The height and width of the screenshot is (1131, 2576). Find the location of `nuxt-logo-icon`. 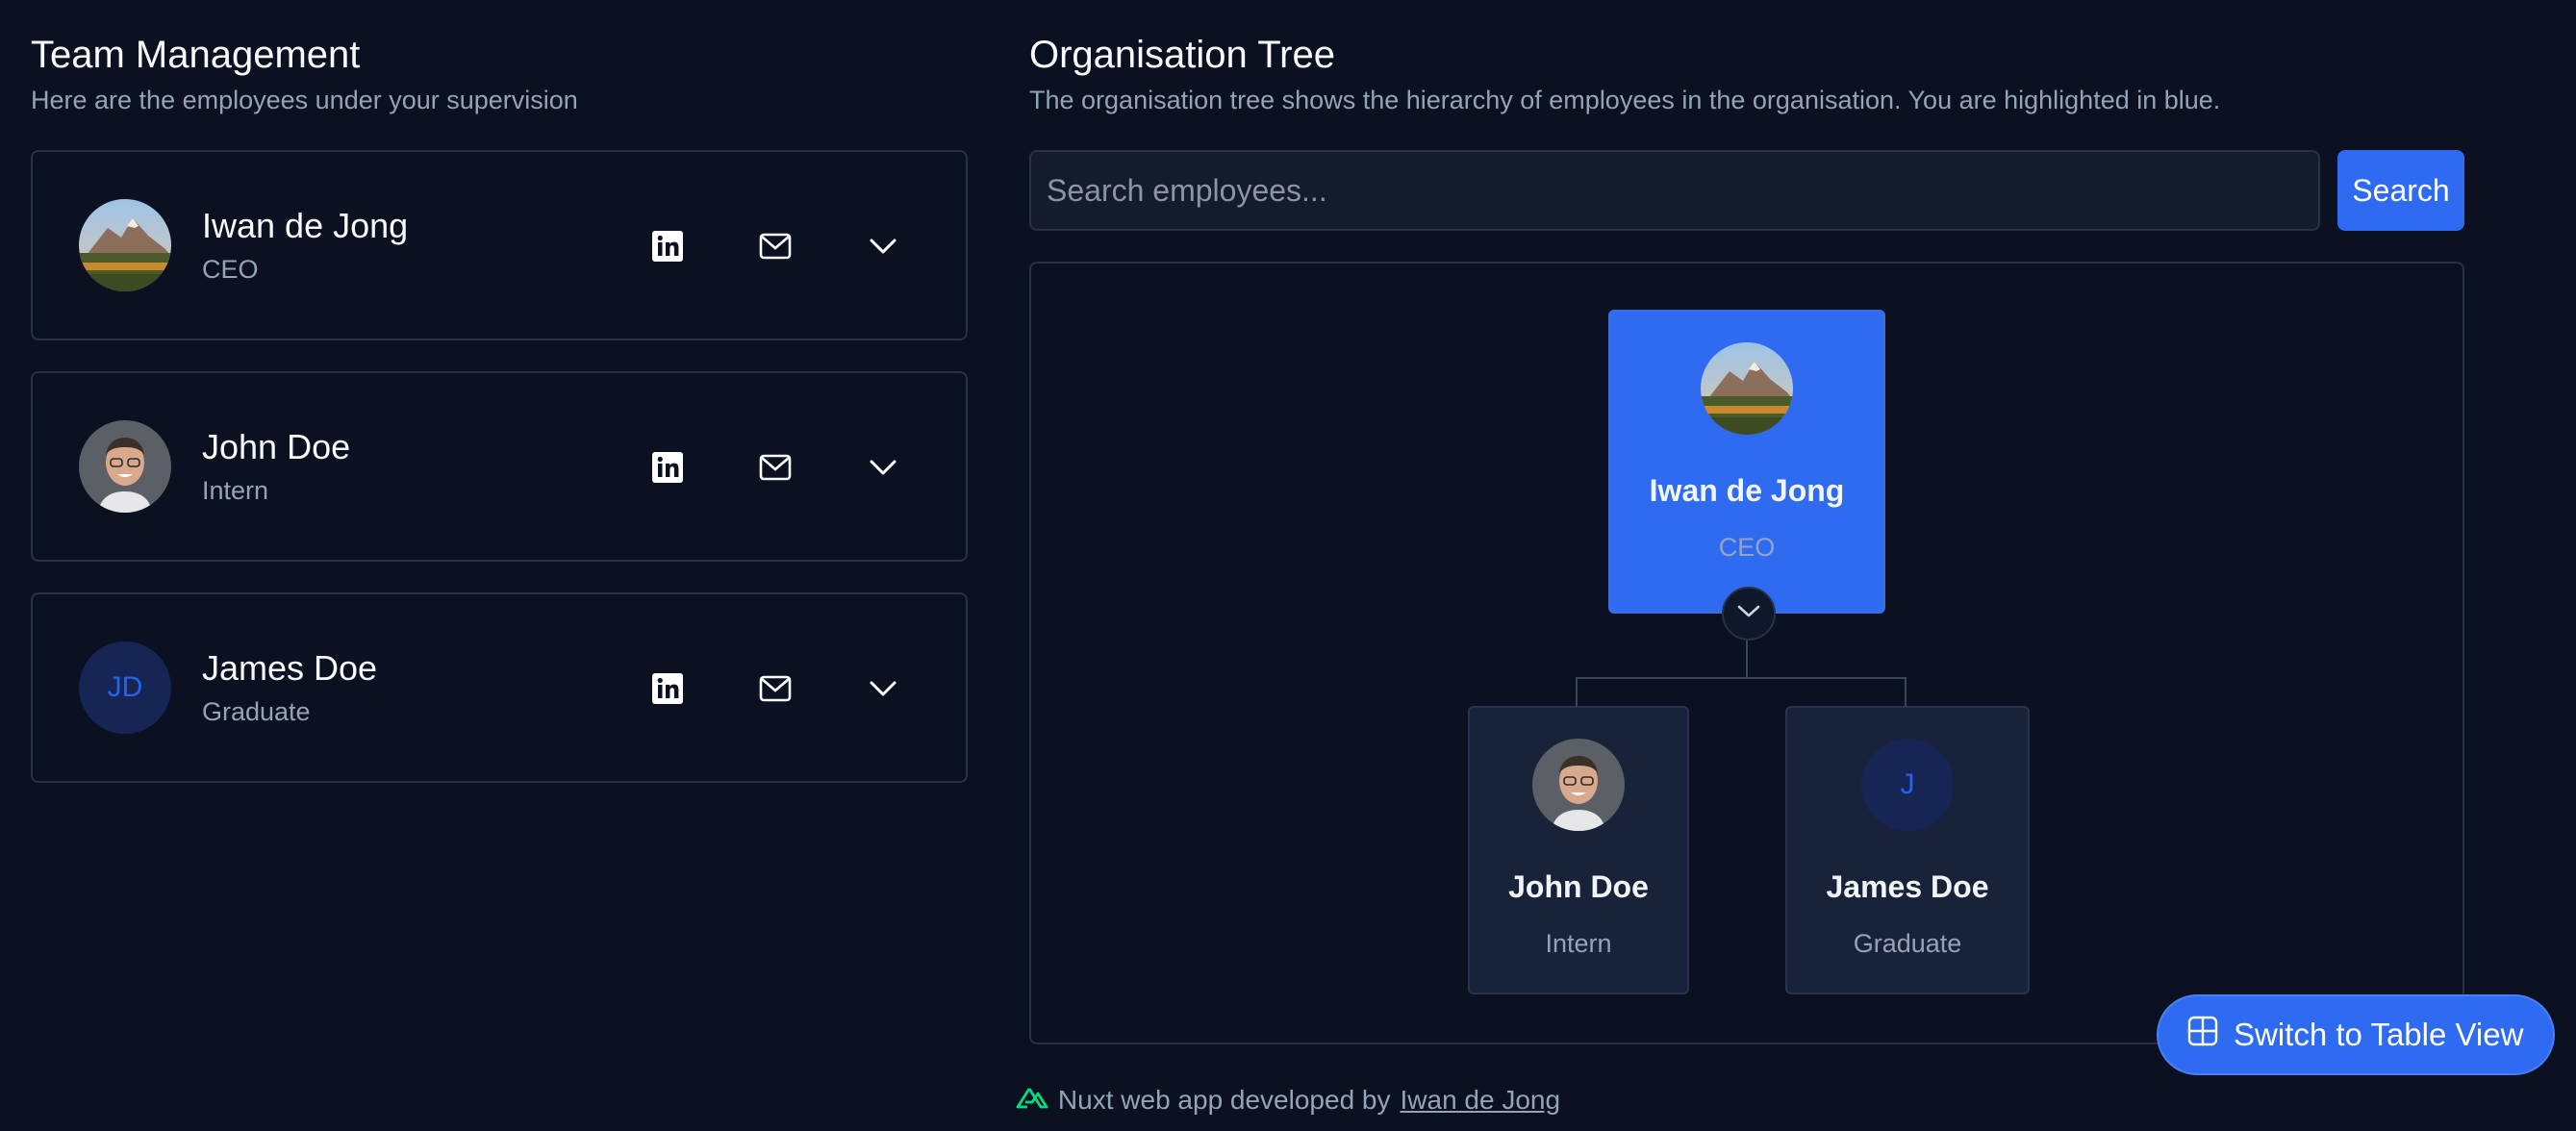

nuxt-logo-icon is located at coordinates (1032, 1100).